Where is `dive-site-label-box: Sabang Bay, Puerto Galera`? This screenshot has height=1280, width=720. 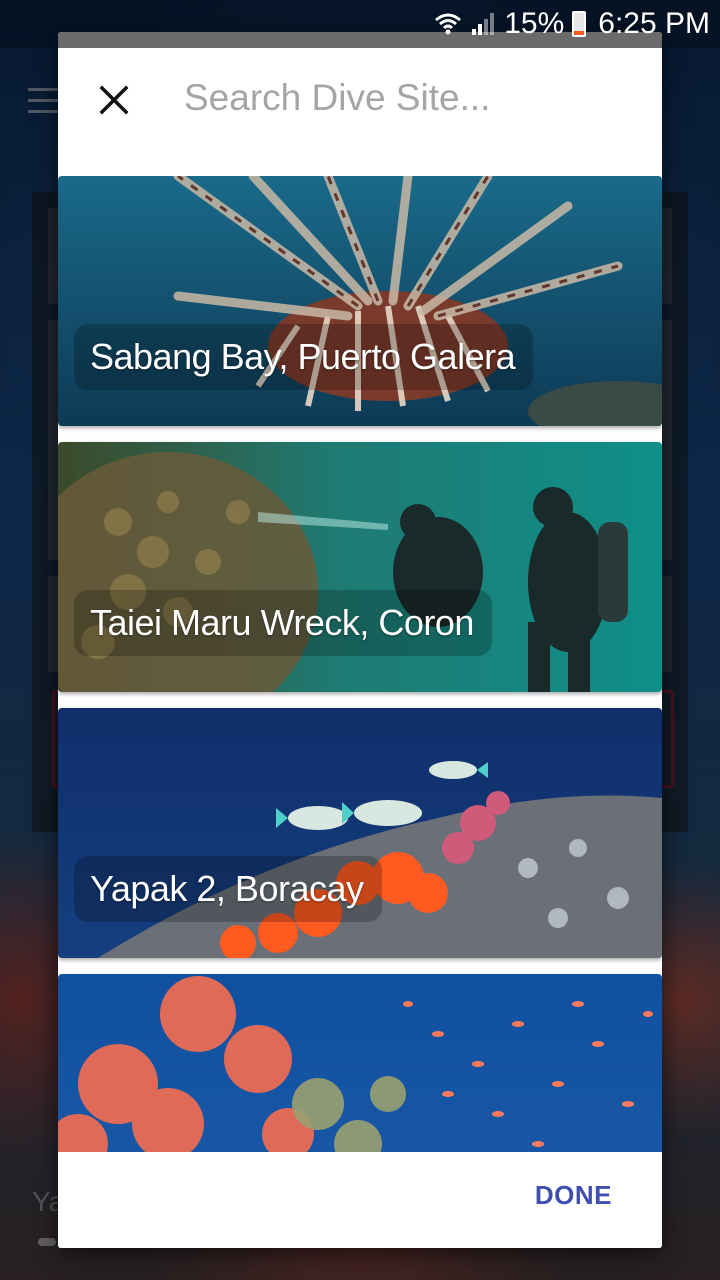
dive-site-label-box: Sabang Bay, Puerto Galera is located at coordinates (304, 357).